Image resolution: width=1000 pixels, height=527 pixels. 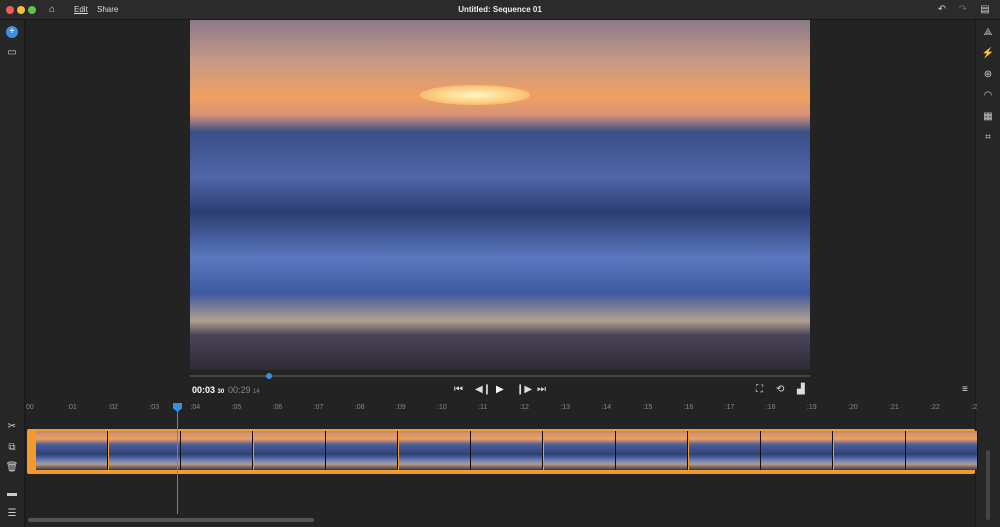 What do you see at coordinates (483, 389) in the screenshot?
I see `step-back-button: ◀❙` at bounding box center [483, 389].